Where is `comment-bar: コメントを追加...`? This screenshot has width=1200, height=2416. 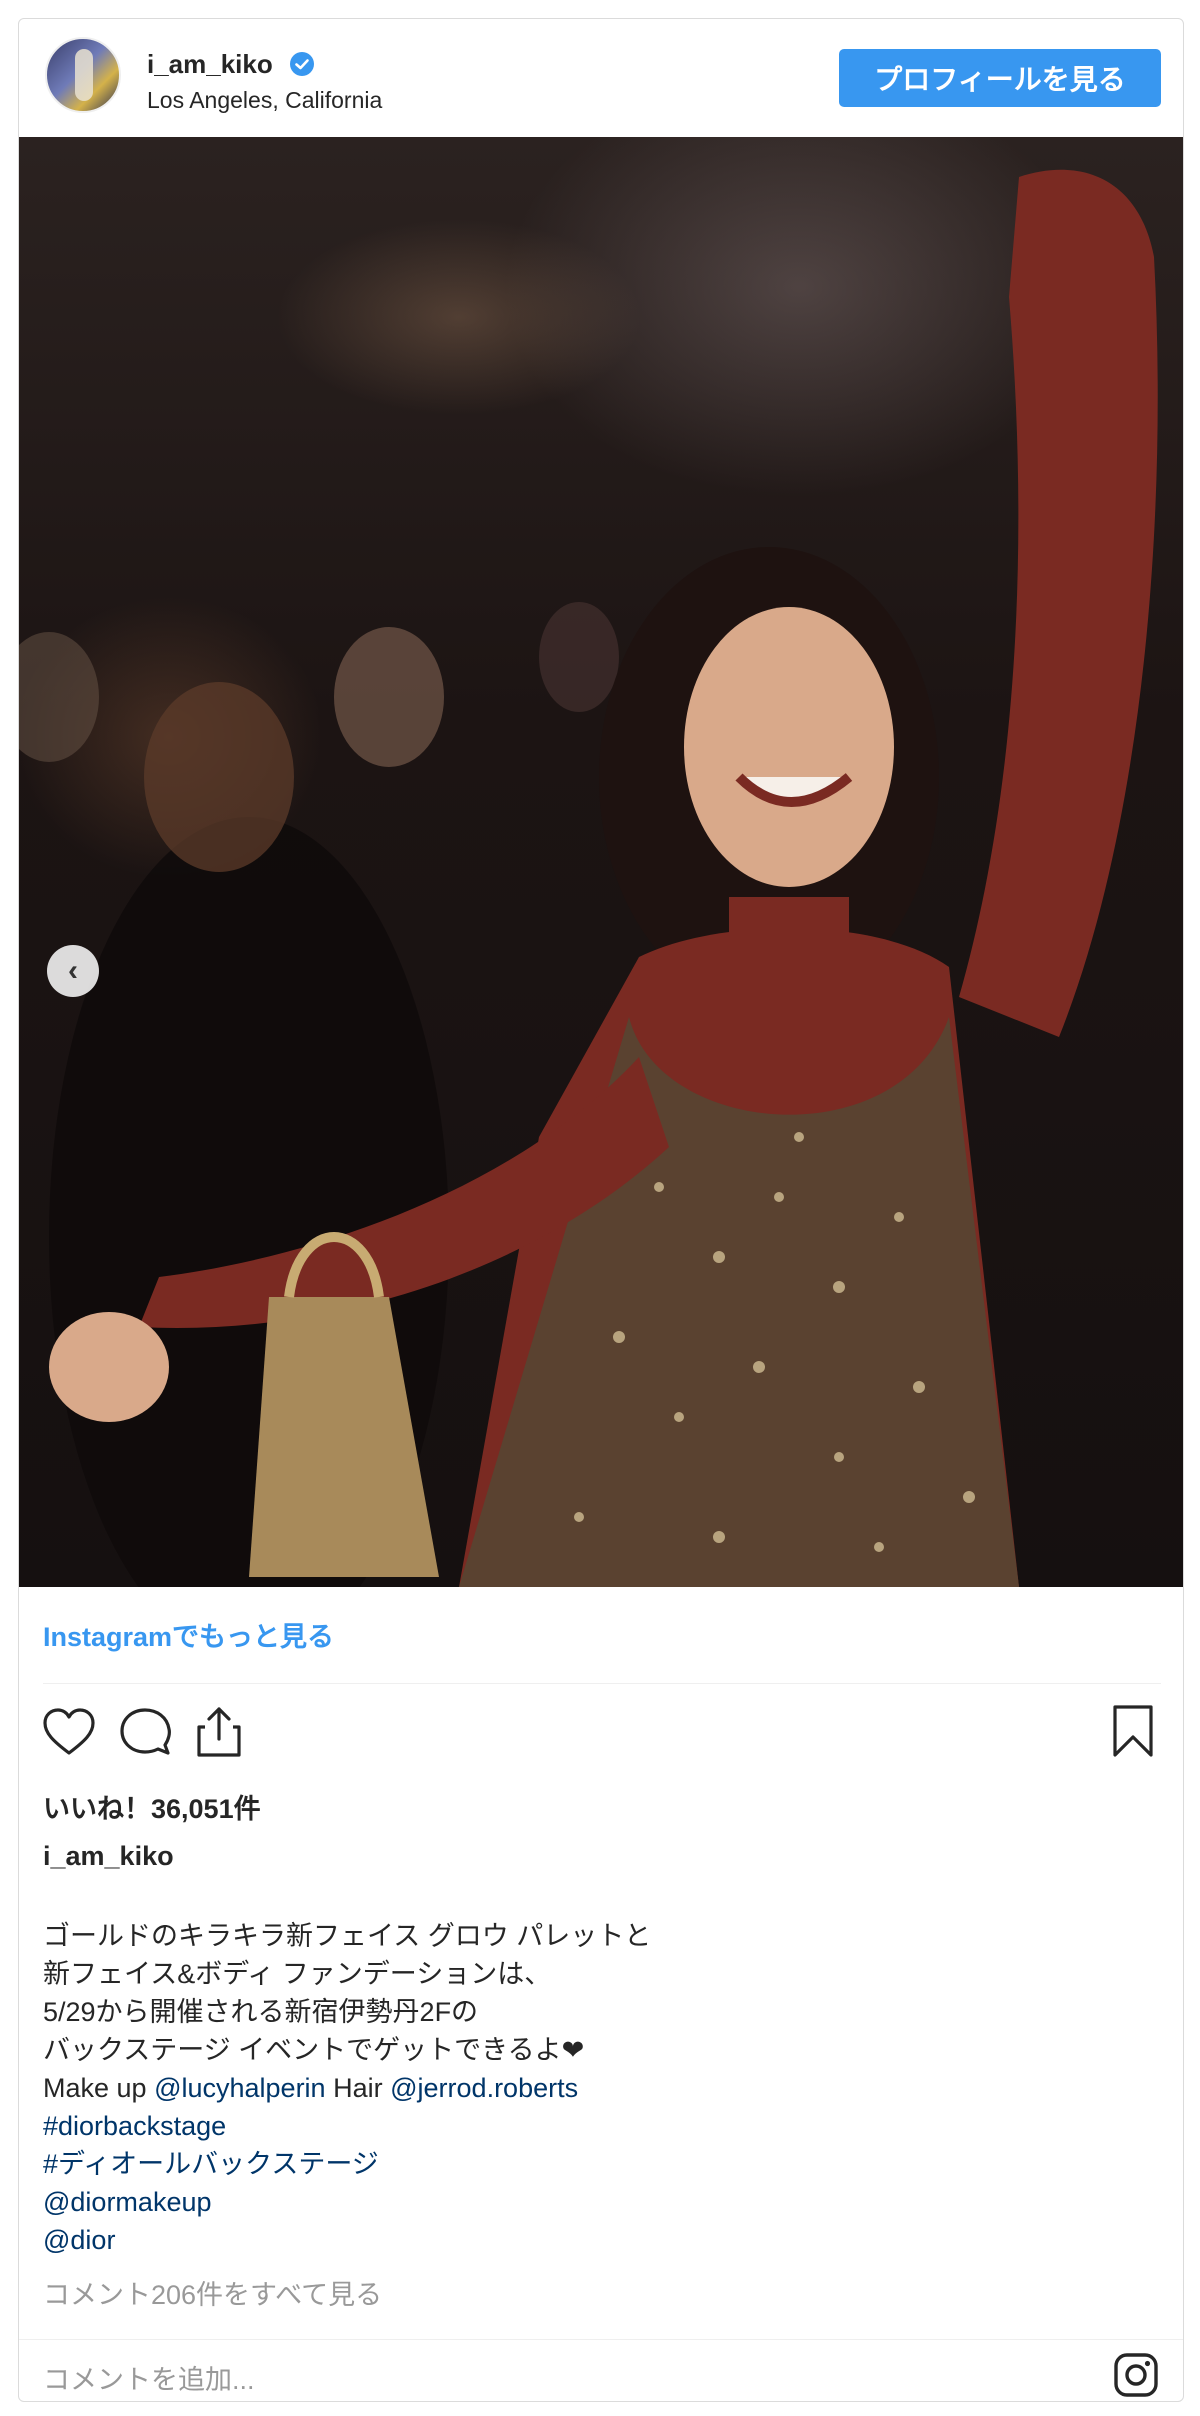 comment-bar: コメントを追加... is located at coordinates (601, 2370).